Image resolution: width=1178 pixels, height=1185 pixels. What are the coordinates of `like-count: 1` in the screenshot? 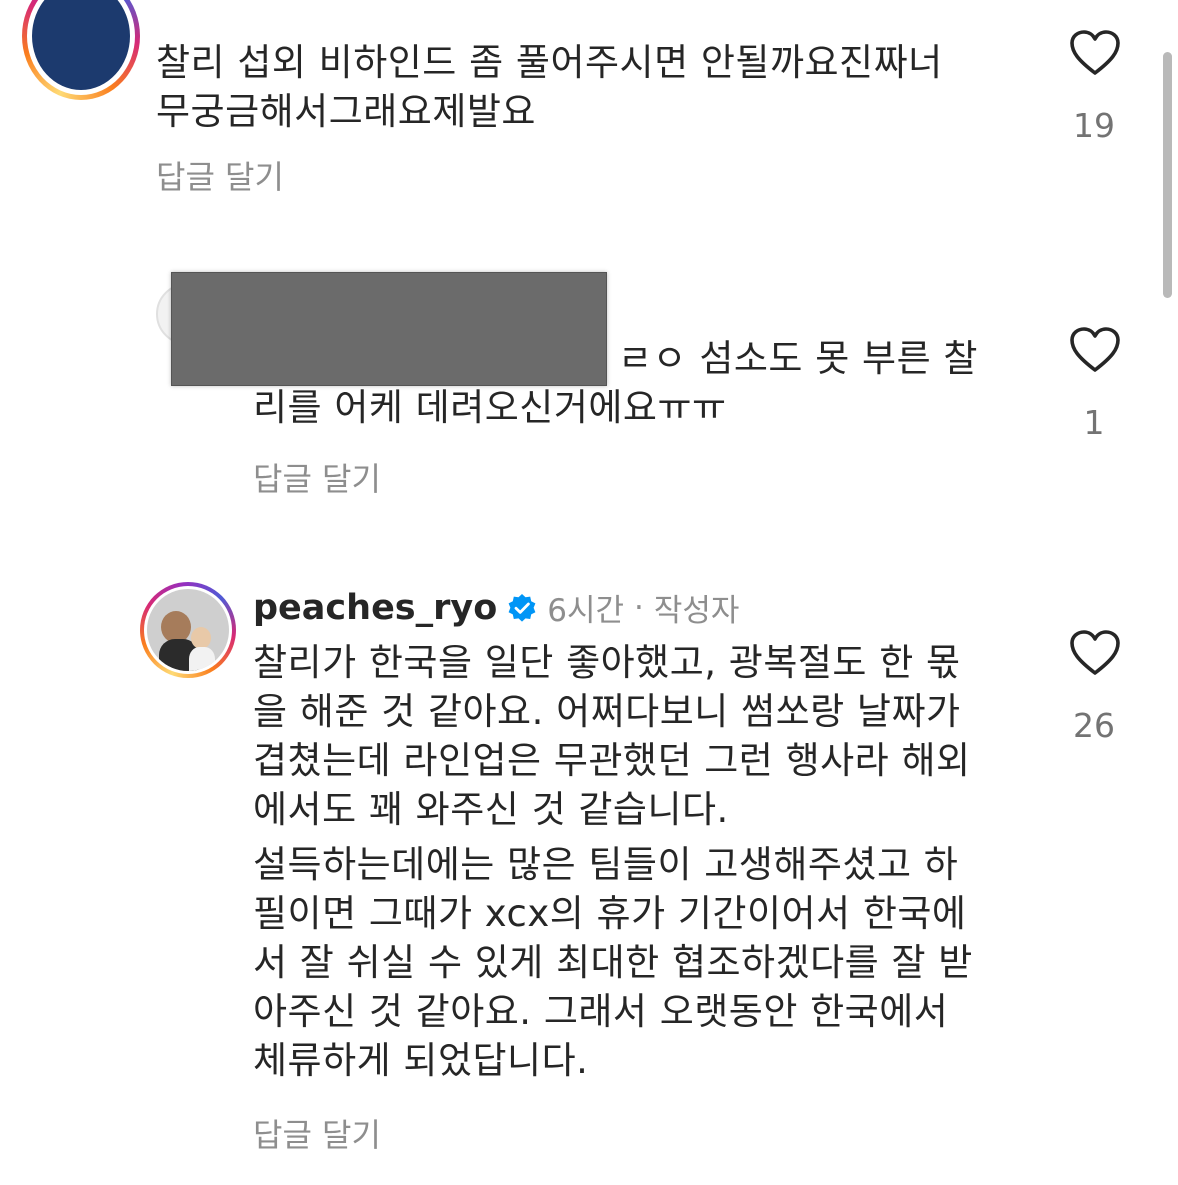 It's located at (1094, 422).